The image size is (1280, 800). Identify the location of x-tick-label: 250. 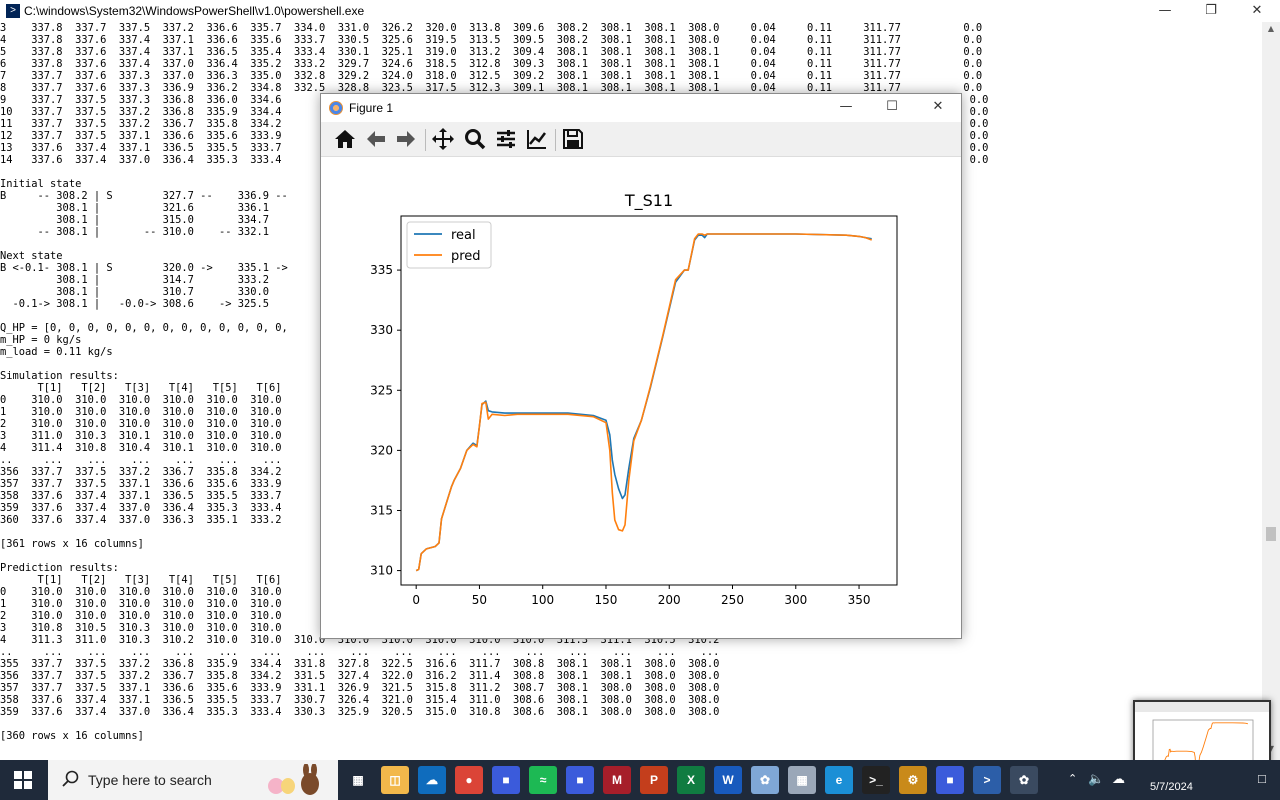
(732, 600).